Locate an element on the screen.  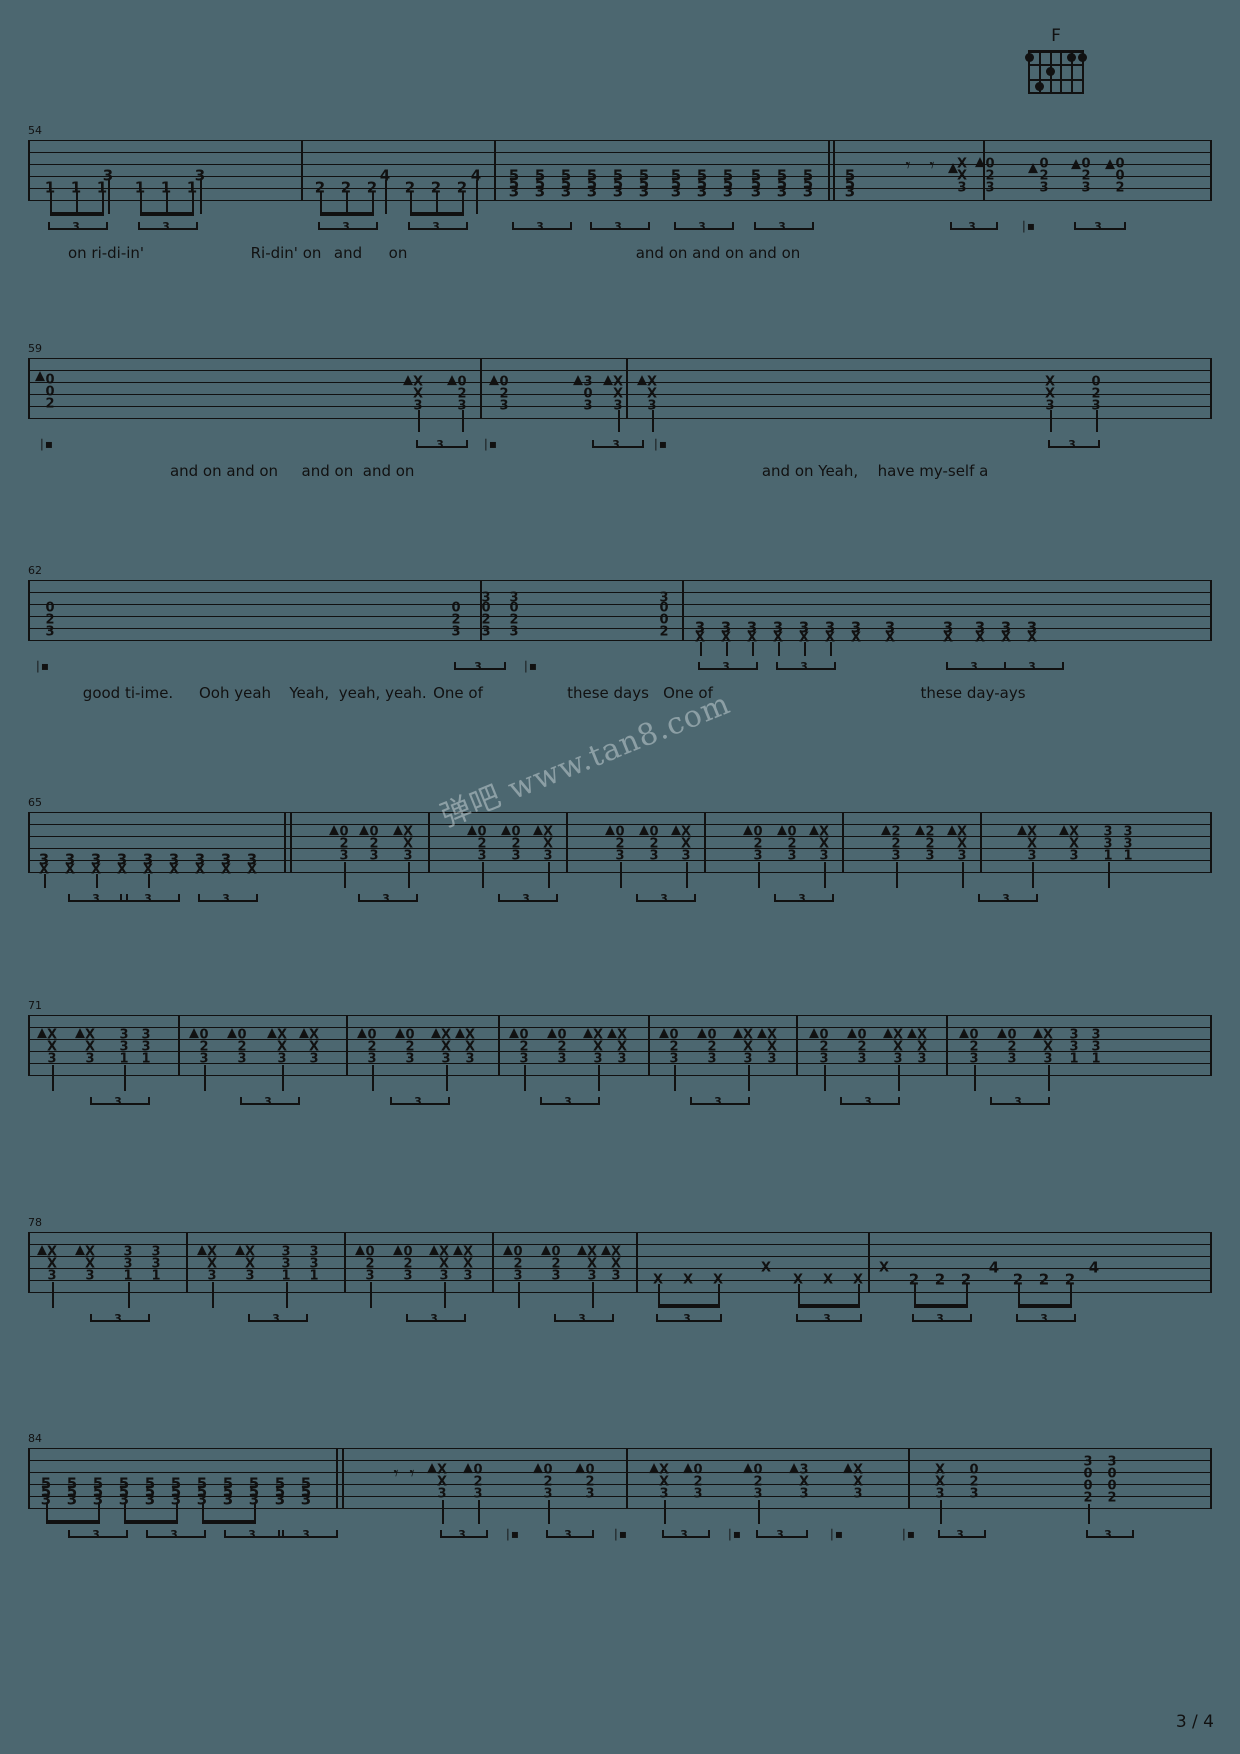
measure-number: 71 is located at coordinates (35, 1005).